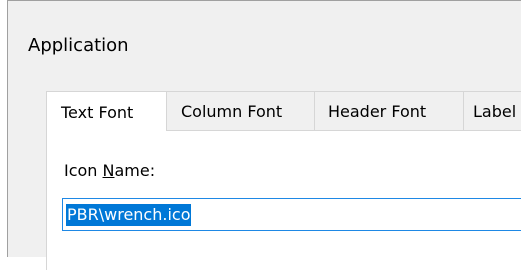 The height and width of the screenshot is (270, 521). I want to click on label-suffix: ame:, so click(135, 170).